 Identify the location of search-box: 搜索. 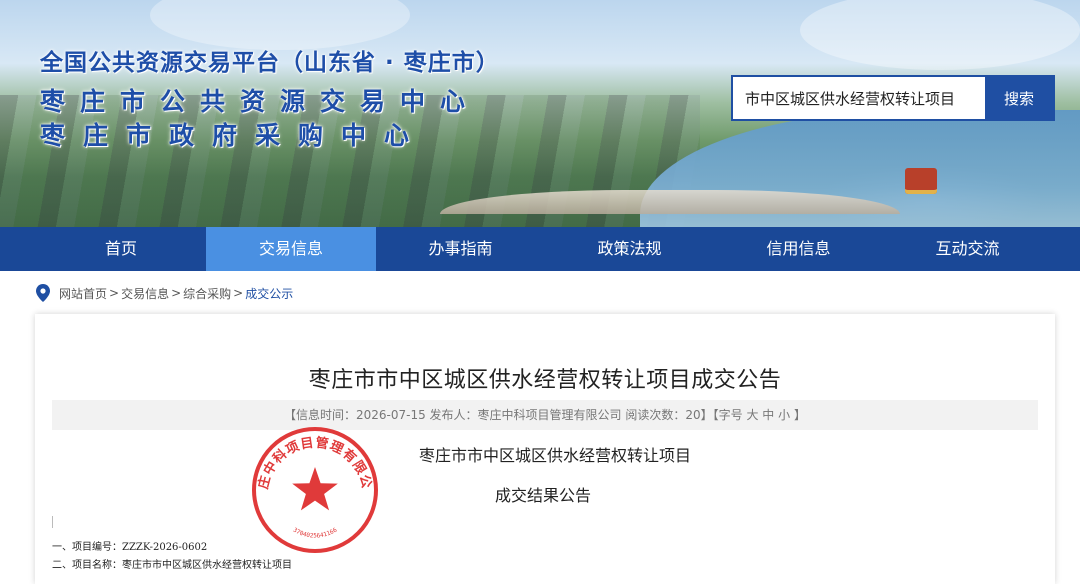
(893, 98).